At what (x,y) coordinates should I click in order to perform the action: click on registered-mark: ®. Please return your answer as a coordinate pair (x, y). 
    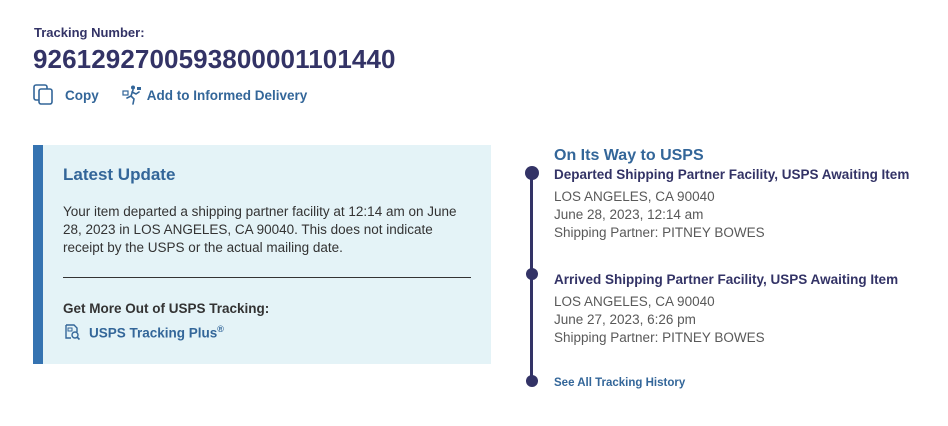
    Looking at the image, I should click on (220, 328).